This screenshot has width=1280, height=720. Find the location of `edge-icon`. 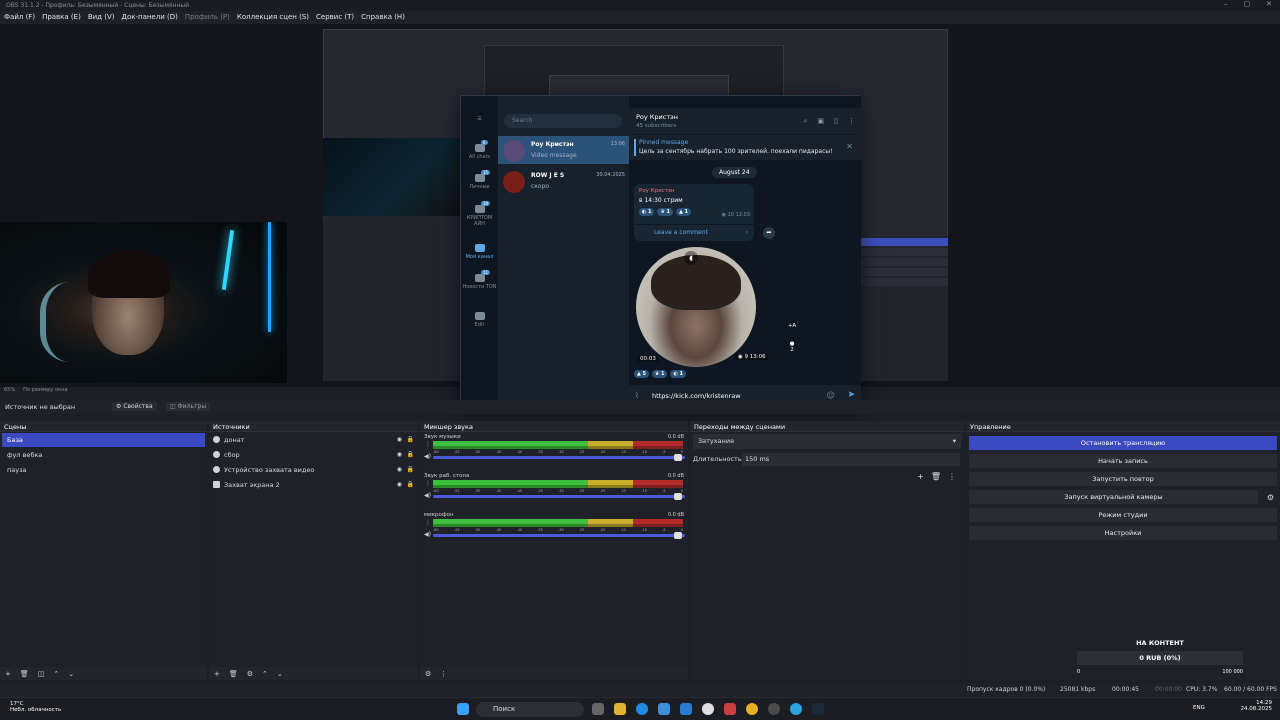

edge-icon is located at coordinates (642, 709).